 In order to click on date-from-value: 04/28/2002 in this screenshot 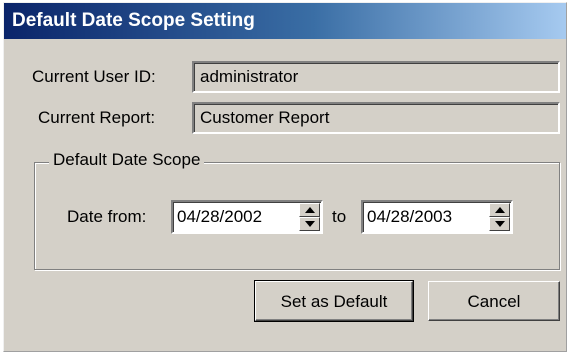, I will do `click(219, 217)`.